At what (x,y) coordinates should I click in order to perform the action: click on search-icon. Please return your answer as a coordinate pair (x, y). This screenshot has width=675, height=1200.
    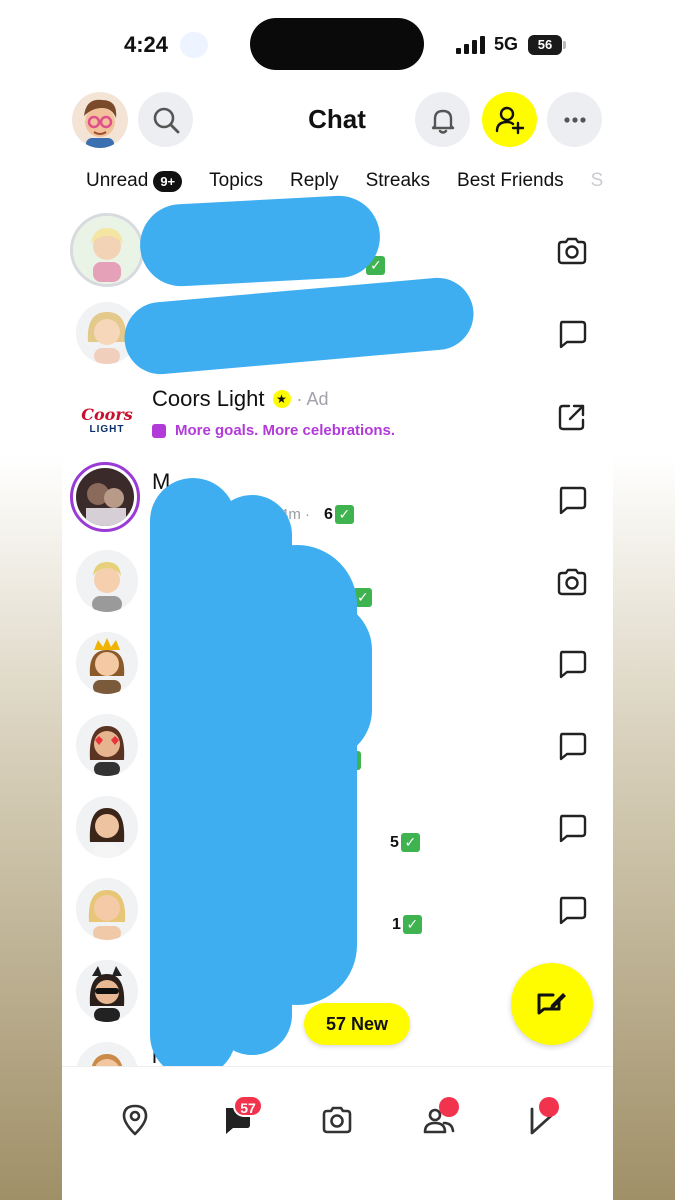
    Looking at the image, I should click on (166, 120).